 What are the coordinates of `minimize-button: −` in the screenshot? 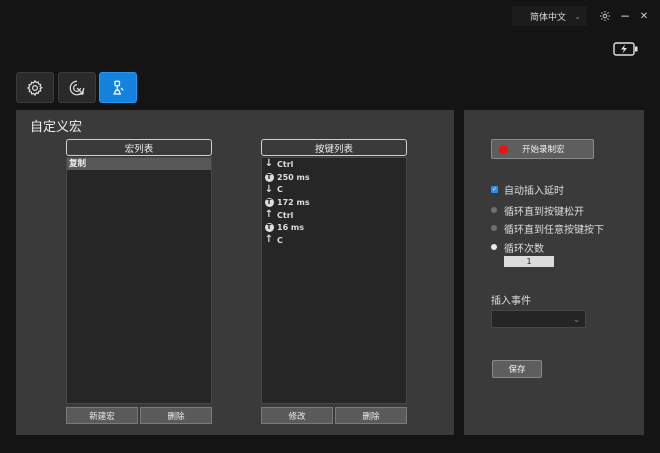 It's located at (625, 16).